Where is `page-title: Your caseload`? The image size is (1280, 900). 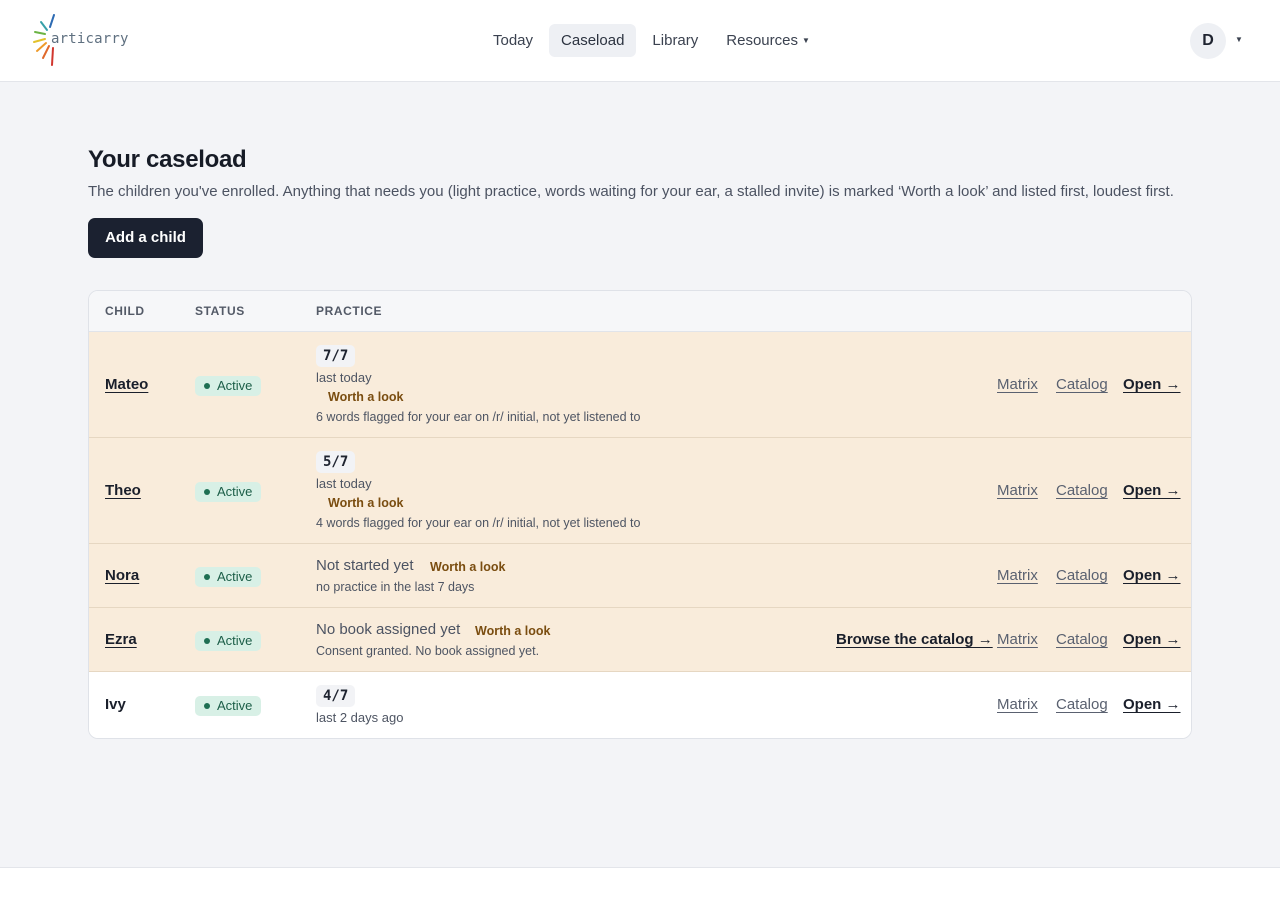 page-title: Your caseload is located at coordinates (167, 159).